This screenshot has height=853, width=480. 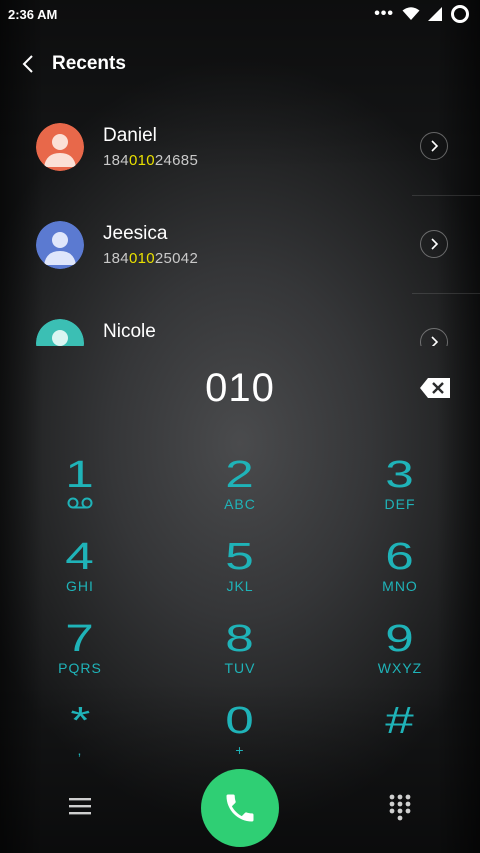 I want to click on contact-number: 18401024685, so click(x=151, y=160).